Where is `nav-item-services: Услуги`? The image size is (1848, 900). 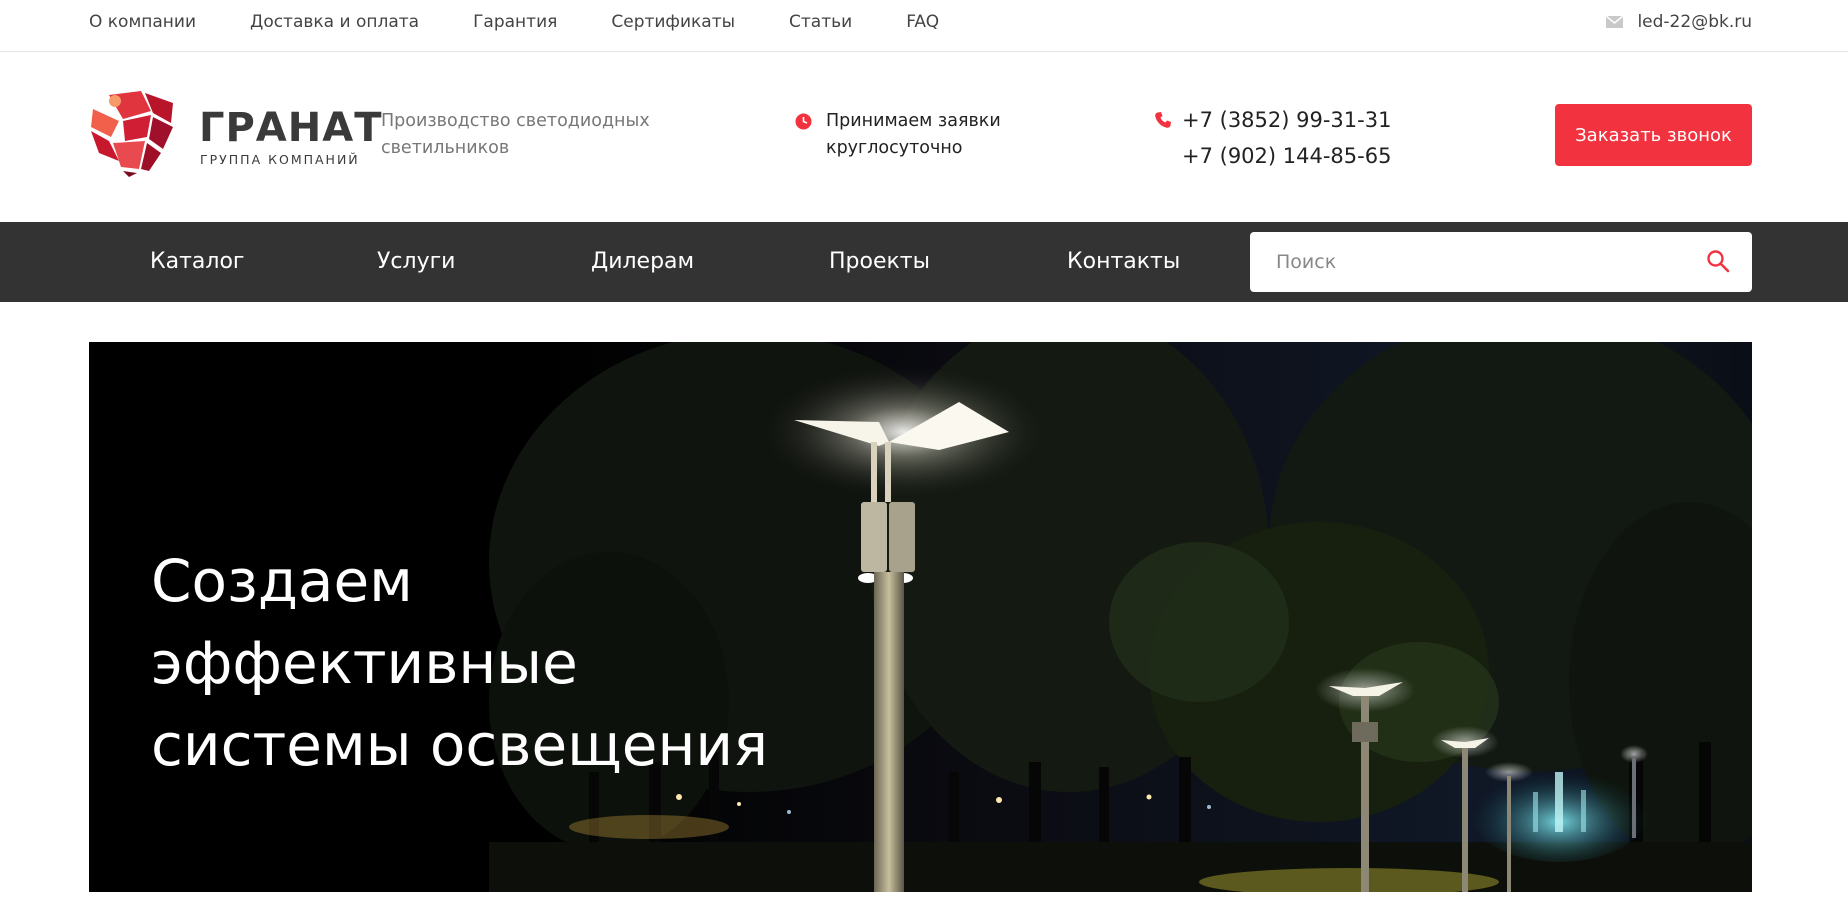 nav-item-services: Услуги is located at coordinates (416, 262).